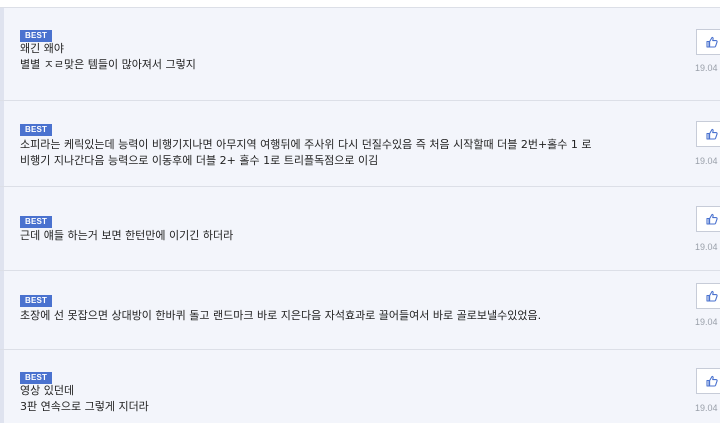  Describe the element at coordinates (108, 64) in the screenshot. I see `comment-line: 별별 ㅈㄹ맞은 템들이 많아져서 그렇지` at that location.